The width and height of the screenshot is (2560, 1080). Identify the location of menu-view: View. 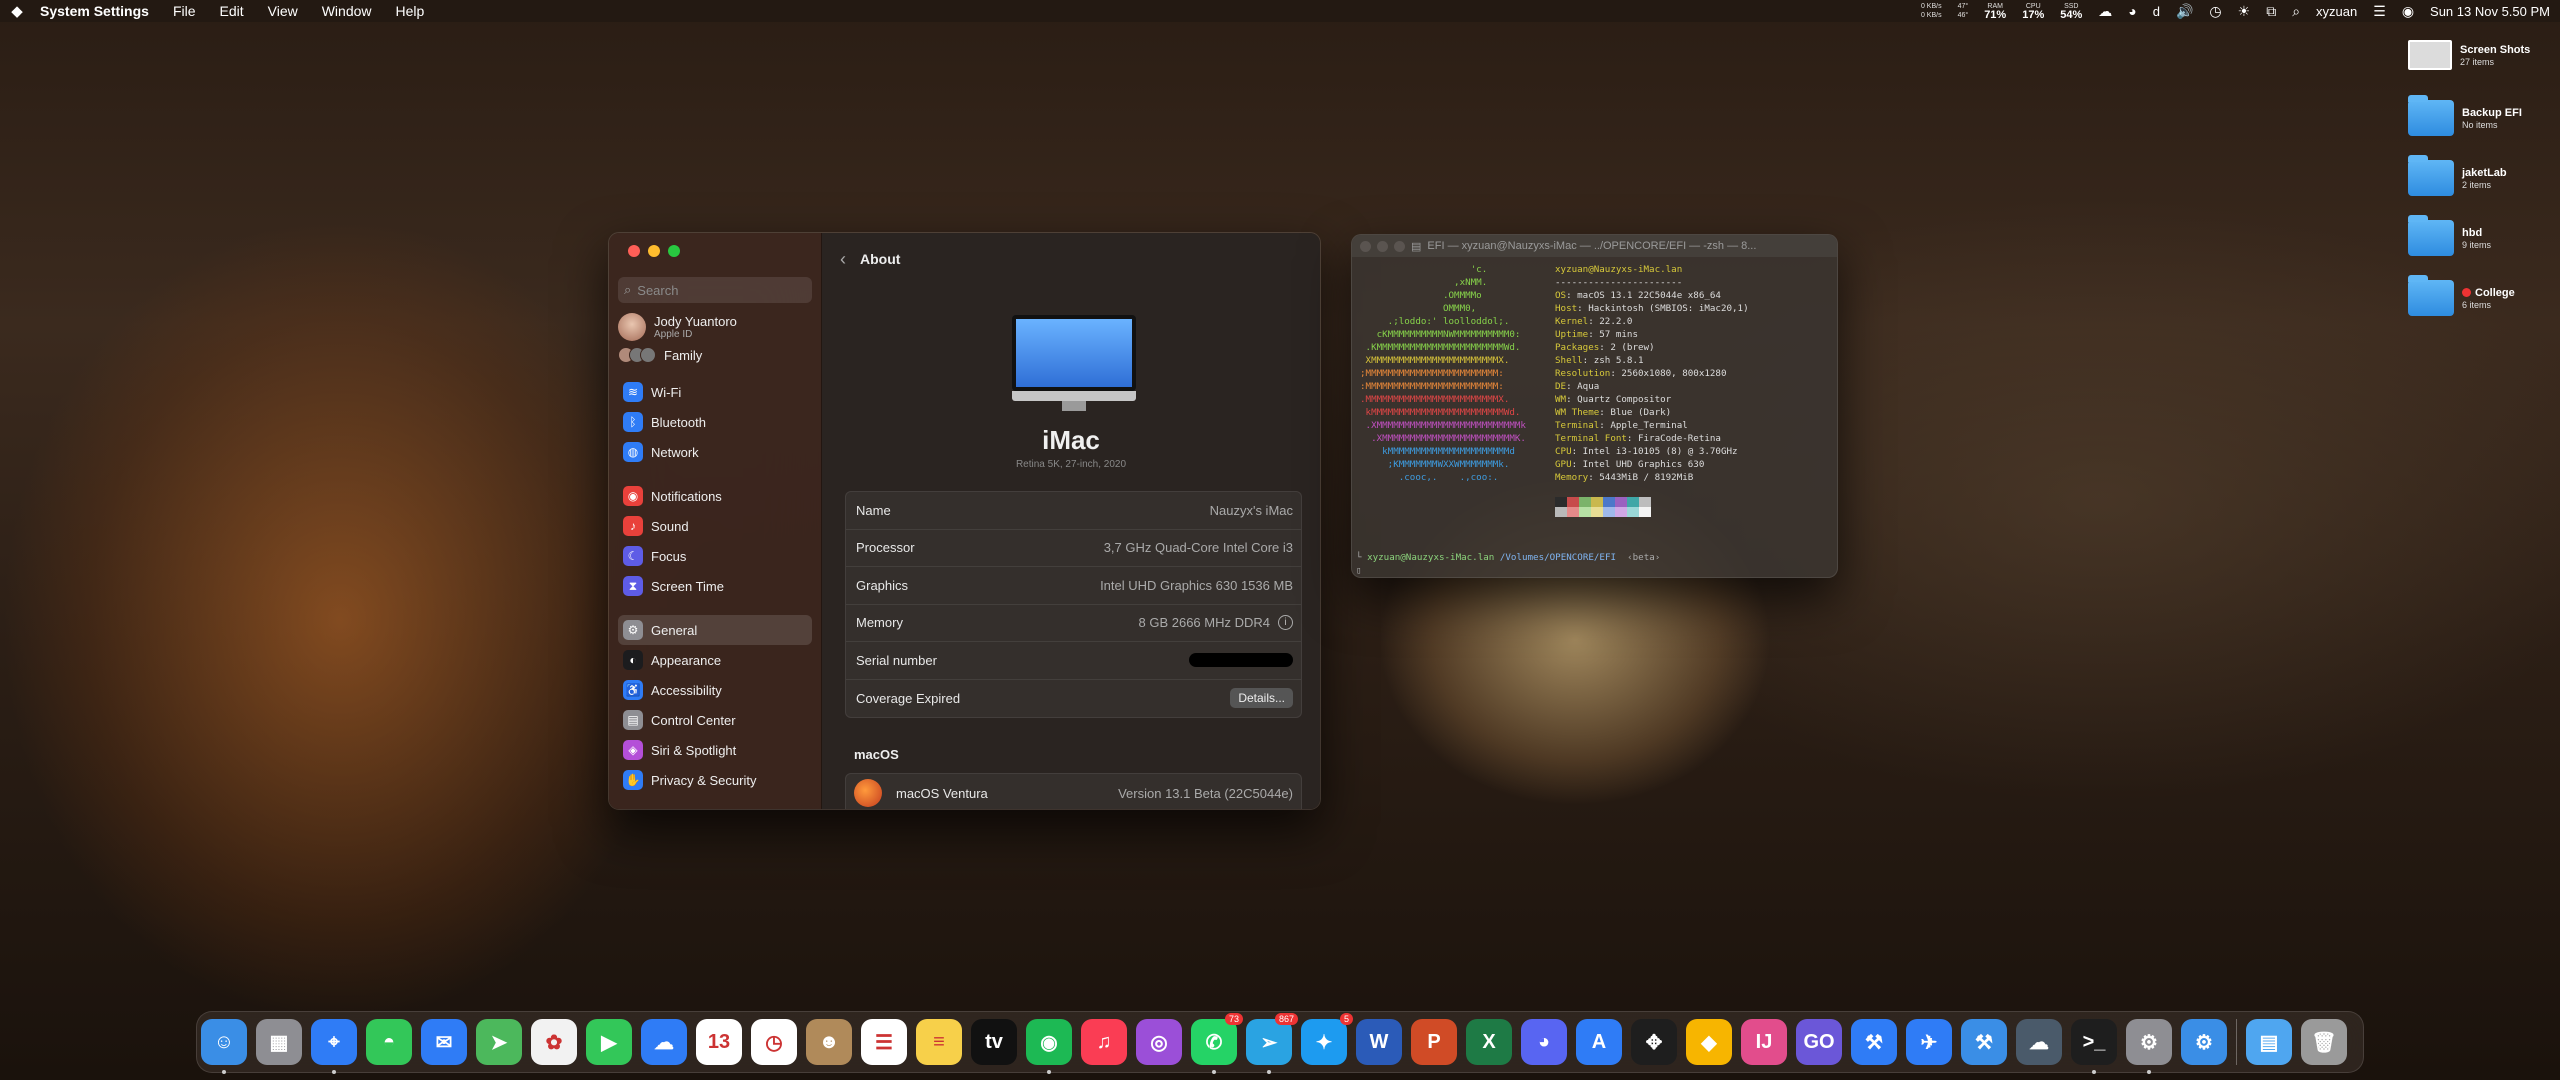
(283, 11).